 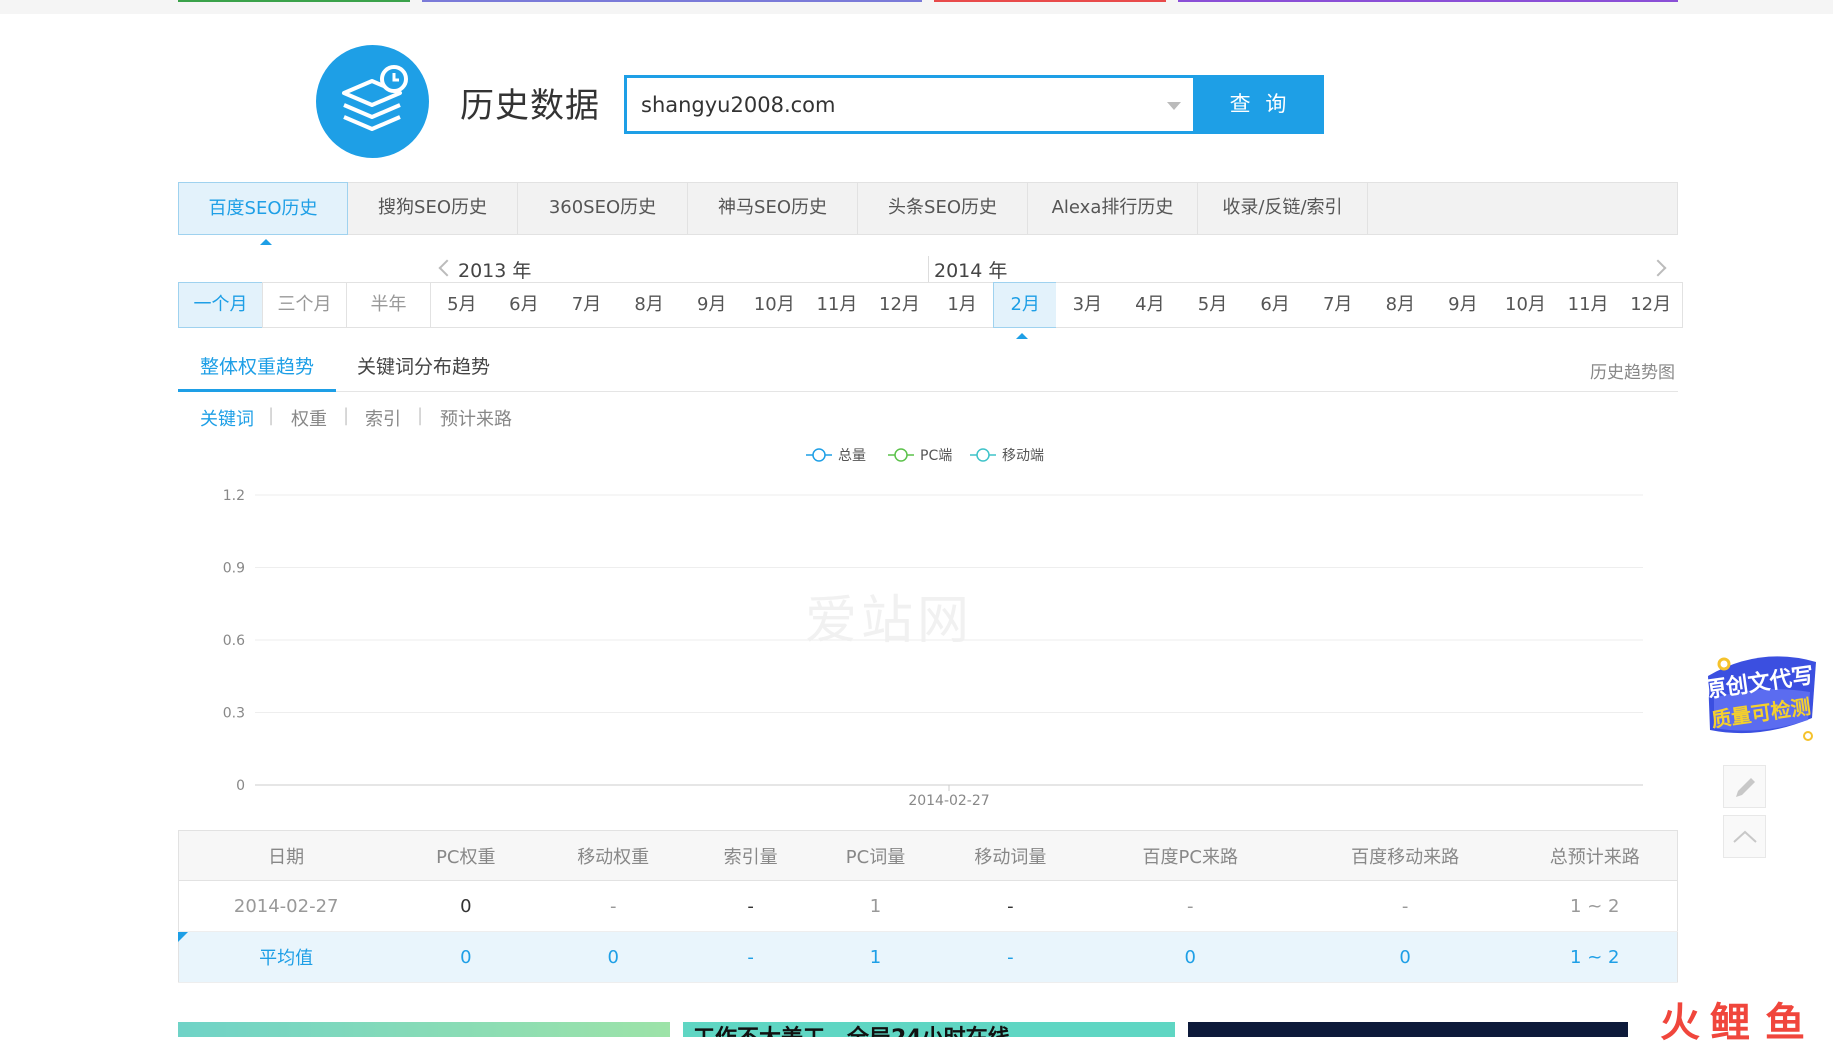 I want to click on legend-label: PC端, so click(x=936, y=456).